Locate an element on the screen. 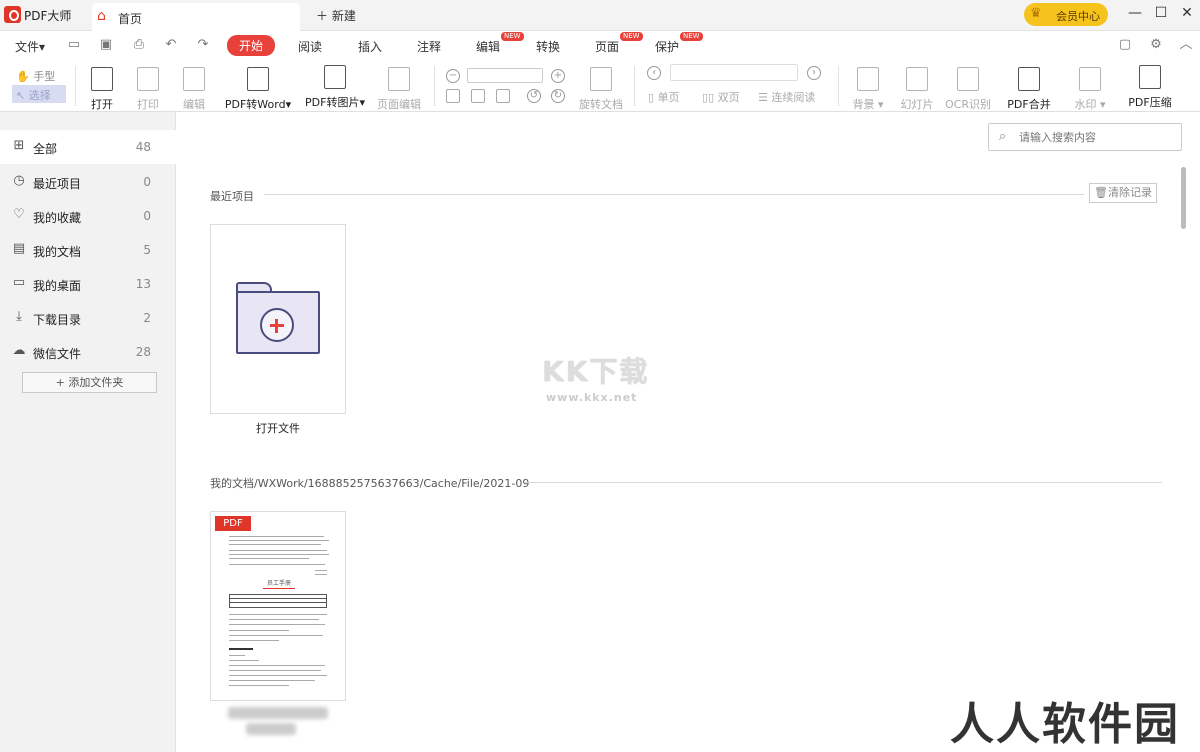 Image resolution: width=1200 pixels, height=752 pixels. sidebar-item-count: 2 is located at coordinates (147, 318).